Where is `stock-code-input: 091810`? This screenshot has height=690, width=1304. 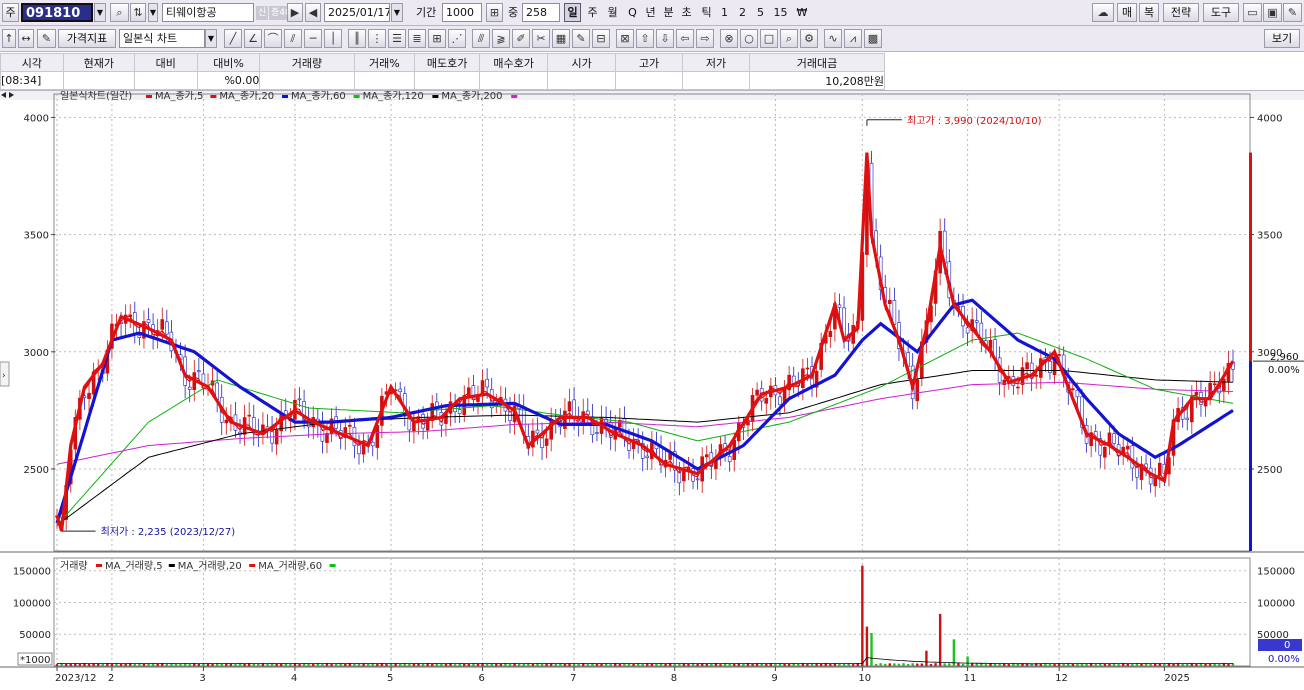 stock-code-input: 091810 is located at coordinates (57, 12).